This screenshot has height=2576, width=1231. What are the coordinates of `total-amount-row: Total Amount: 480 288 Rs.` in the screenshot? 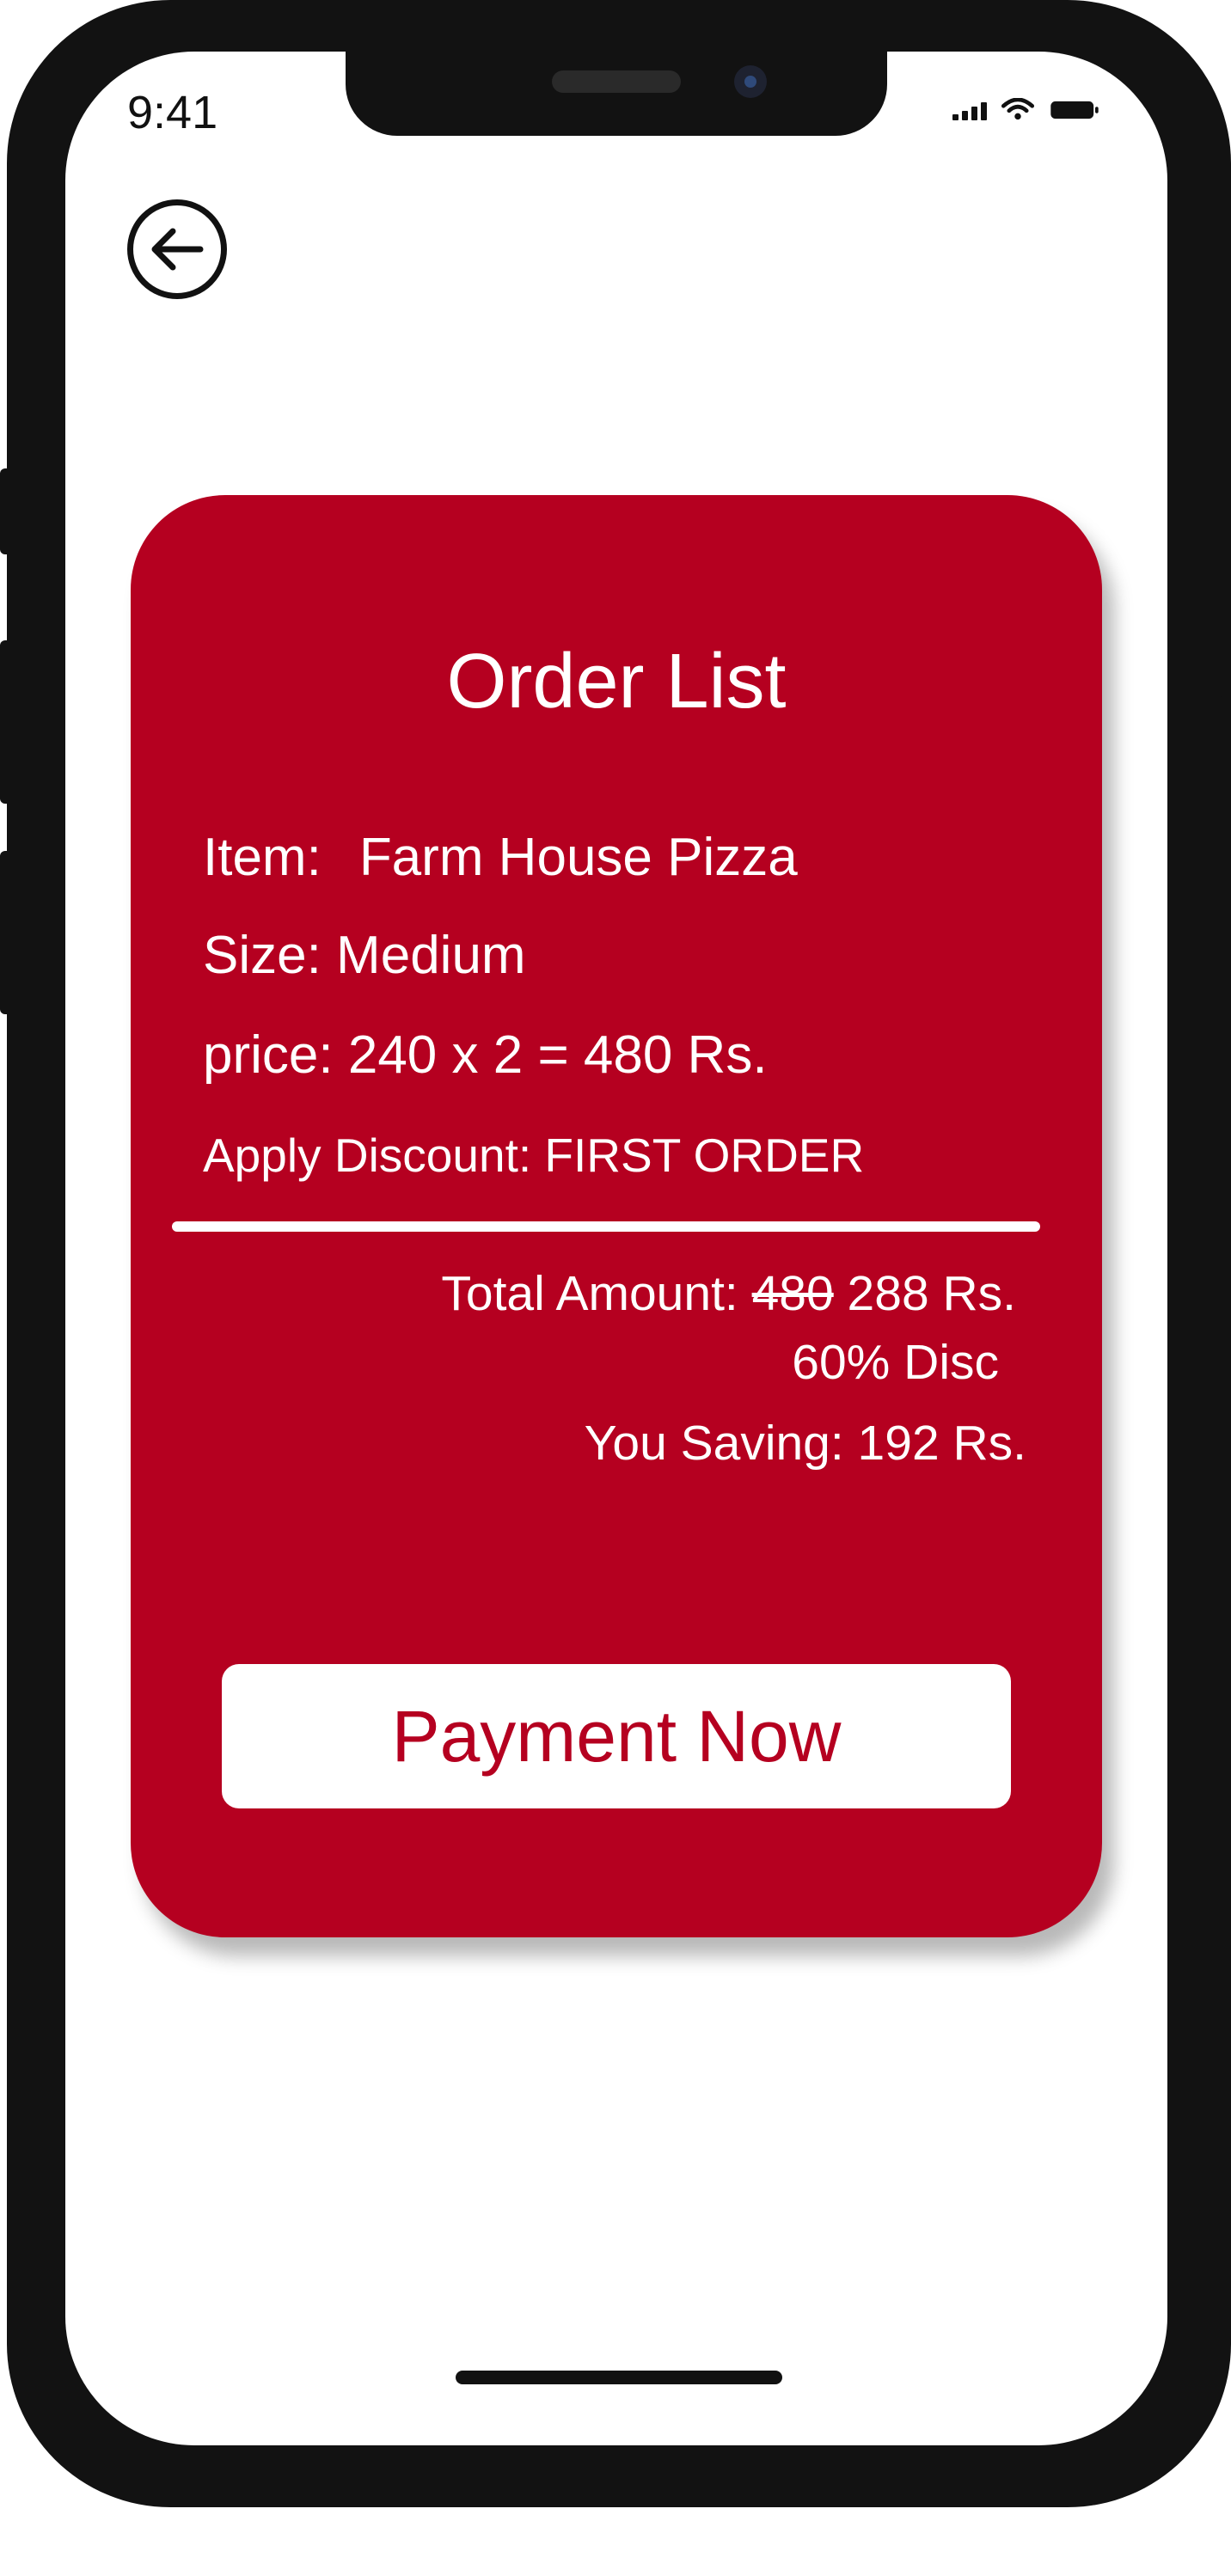 It's located at (728, 1293).